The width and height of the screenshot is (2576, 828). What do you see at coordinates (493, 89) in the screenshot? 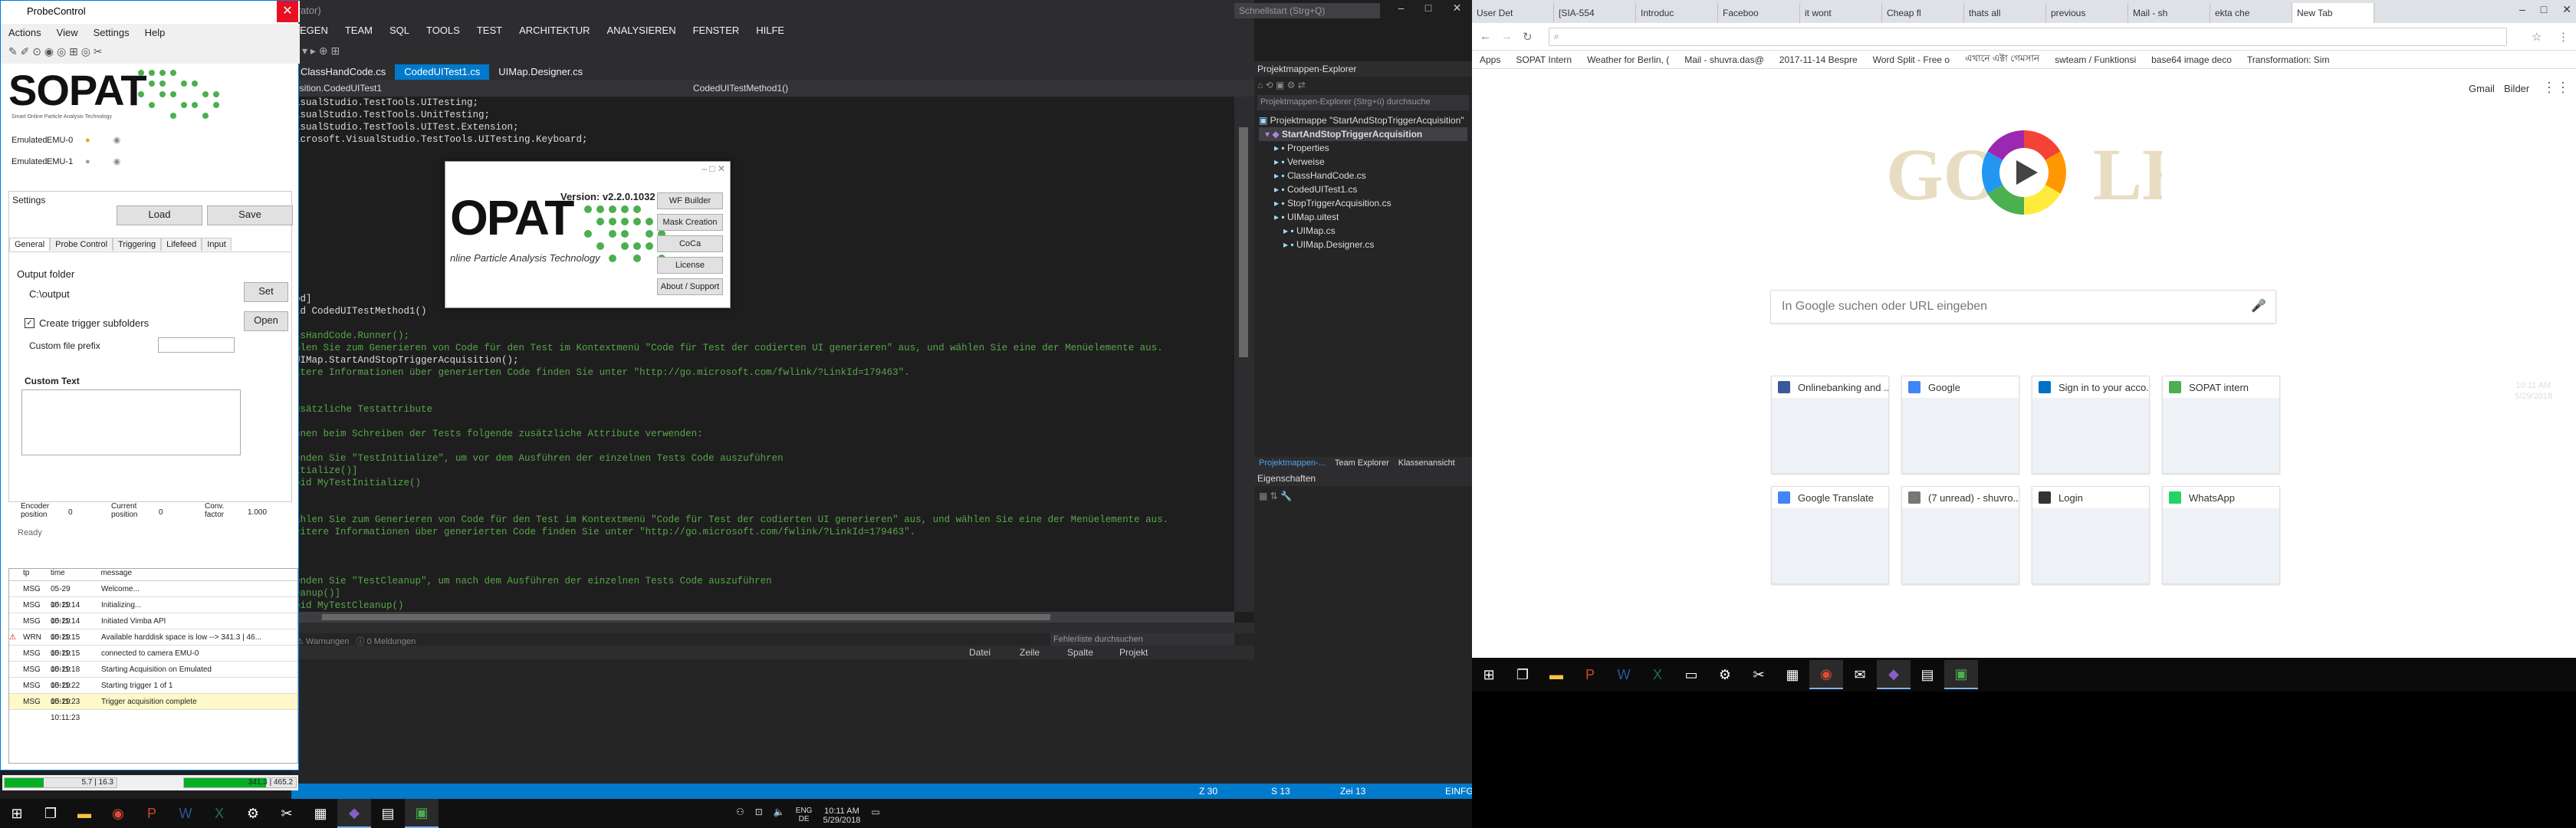
I see `nav-class-dropdown: osition.CodedUITest1` at bounding box center [493, 89].